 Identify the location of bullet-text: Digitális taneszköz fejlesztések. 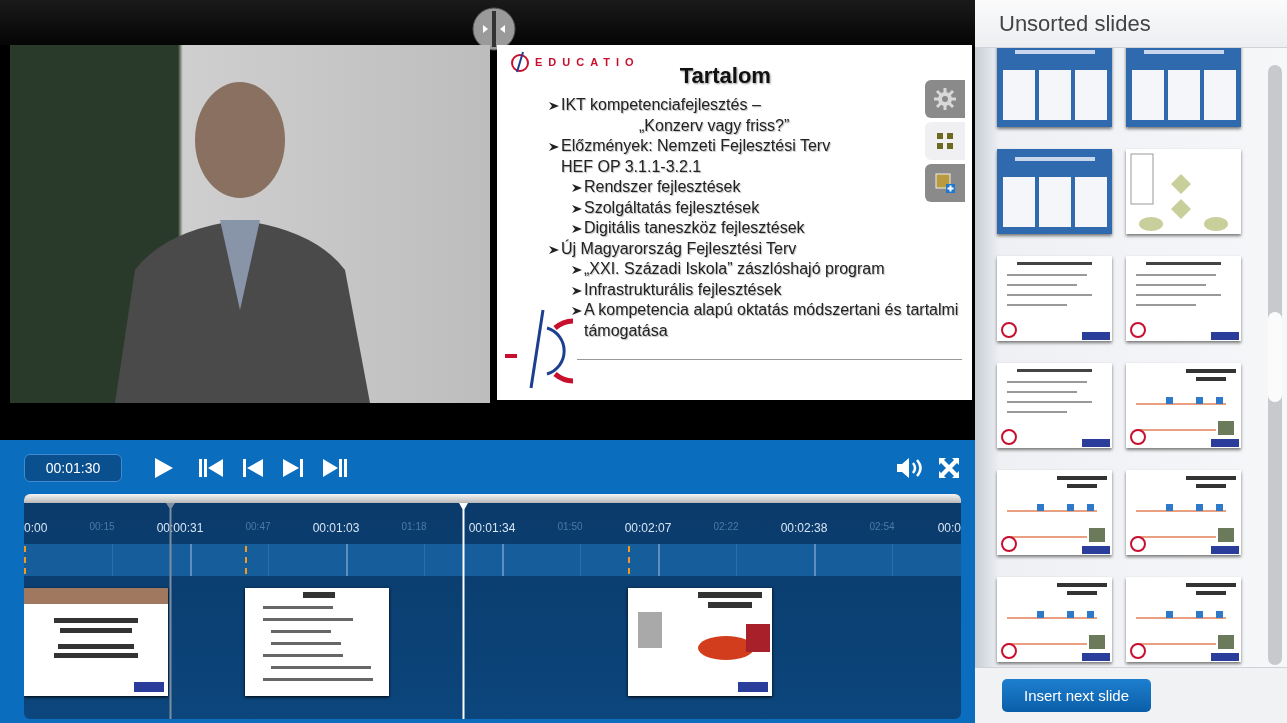
(694, 228).